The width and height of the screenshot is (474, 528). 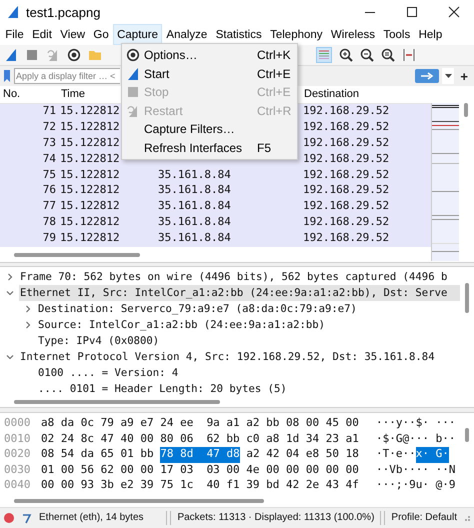 I want to click on status-text: Packets: 11313 · Displayed: 11313 (100.0%), so click(x=275, y=517).